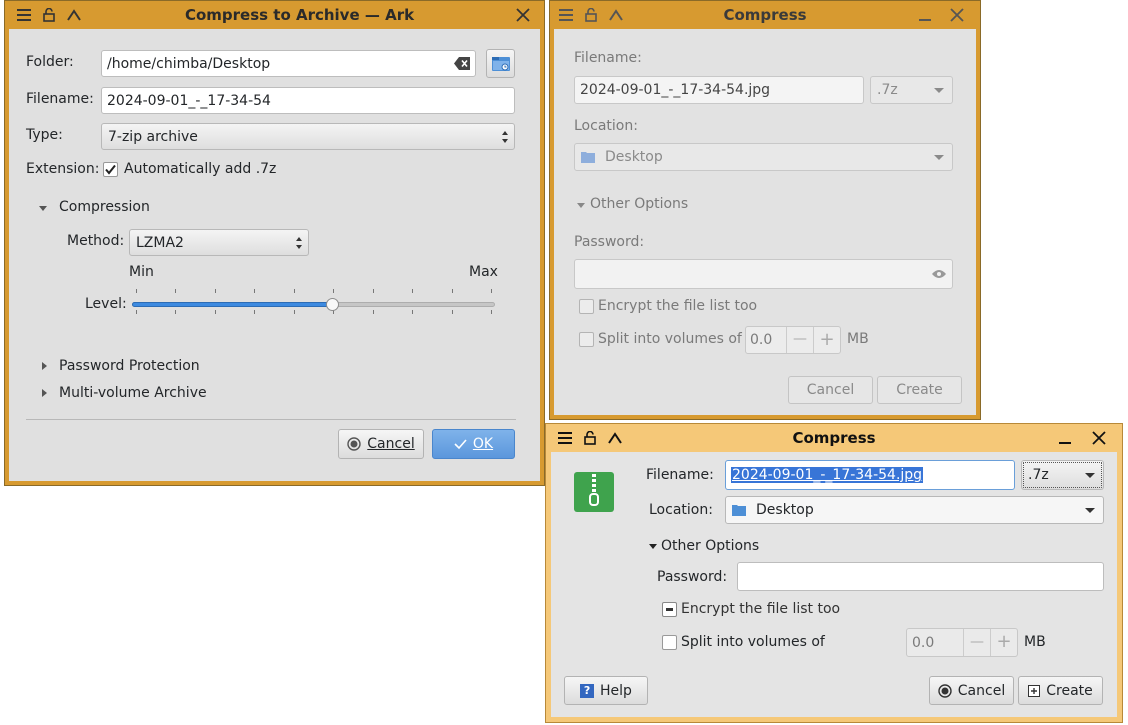 The height and width of the screenshot is (725, 1128). What do you see at coordinates (96, 241) in the screenshot?
I see `method-label: Method:` at bounding box center [96, 241].